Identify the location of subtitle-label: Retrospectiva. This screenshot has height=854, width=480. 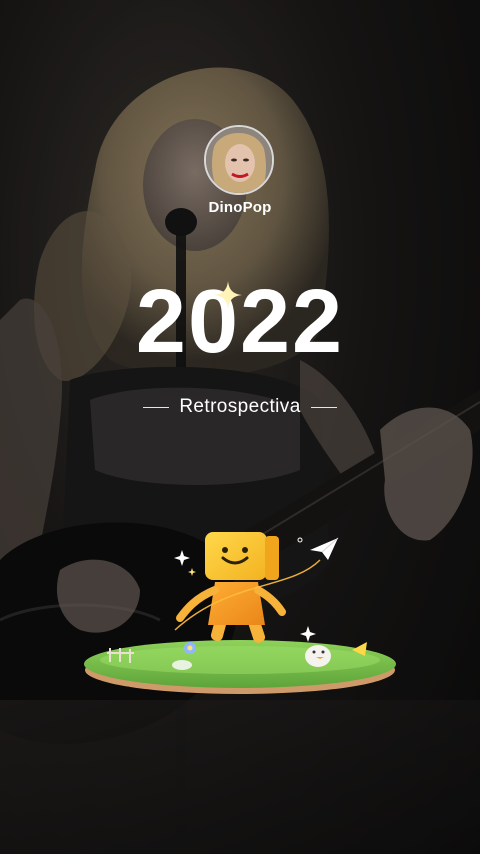
(240, 406).